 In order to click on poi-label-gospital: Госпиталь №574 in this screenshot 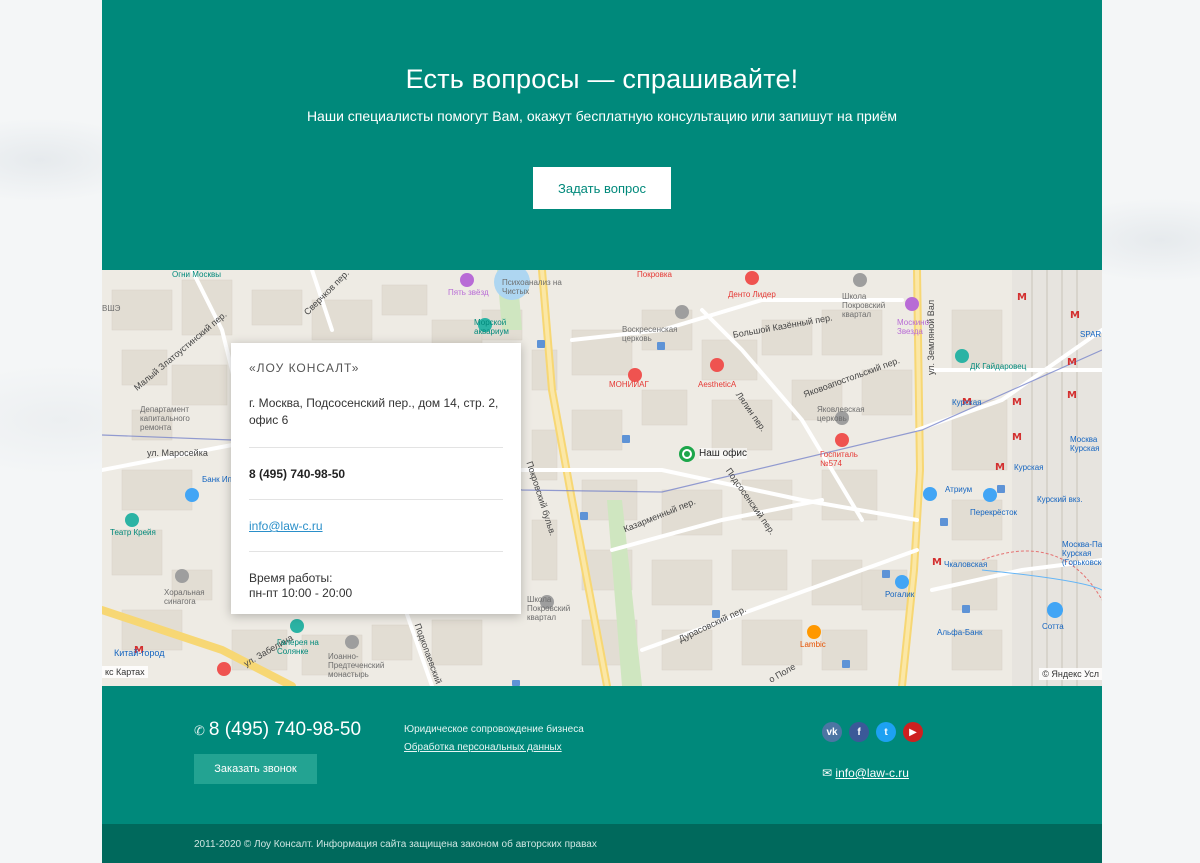, I will do `click(839, 459)`.